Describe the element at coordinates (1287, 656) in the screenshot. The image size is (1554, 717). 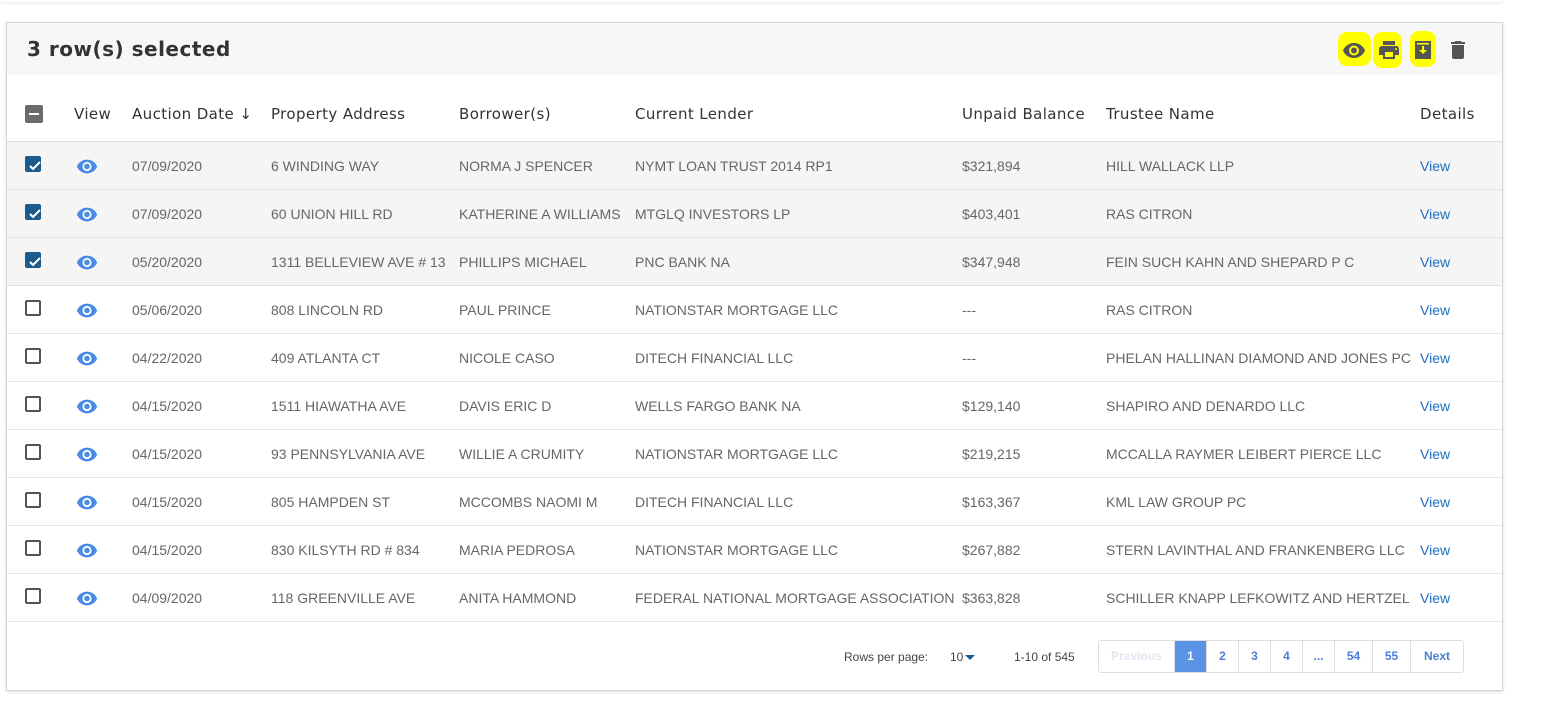
I see `page-button: 4` at that location.